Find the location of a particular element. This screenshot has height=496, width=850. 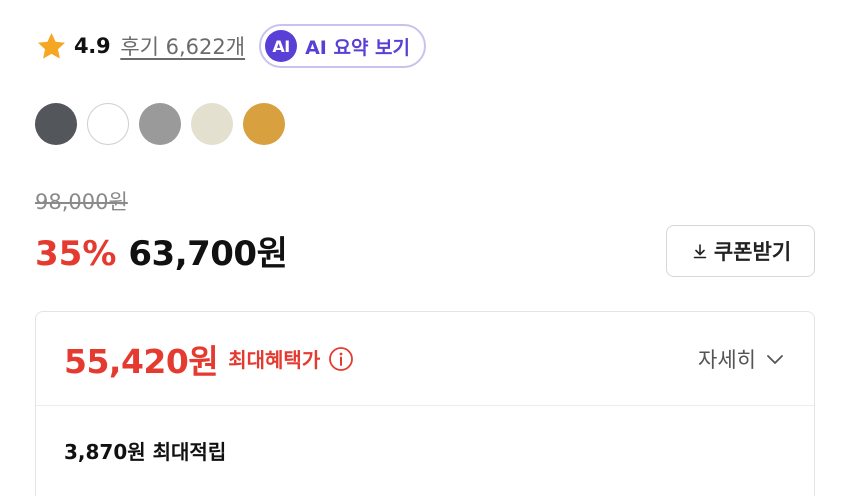

color-swatch-cream is located at coordinates (212, 124).